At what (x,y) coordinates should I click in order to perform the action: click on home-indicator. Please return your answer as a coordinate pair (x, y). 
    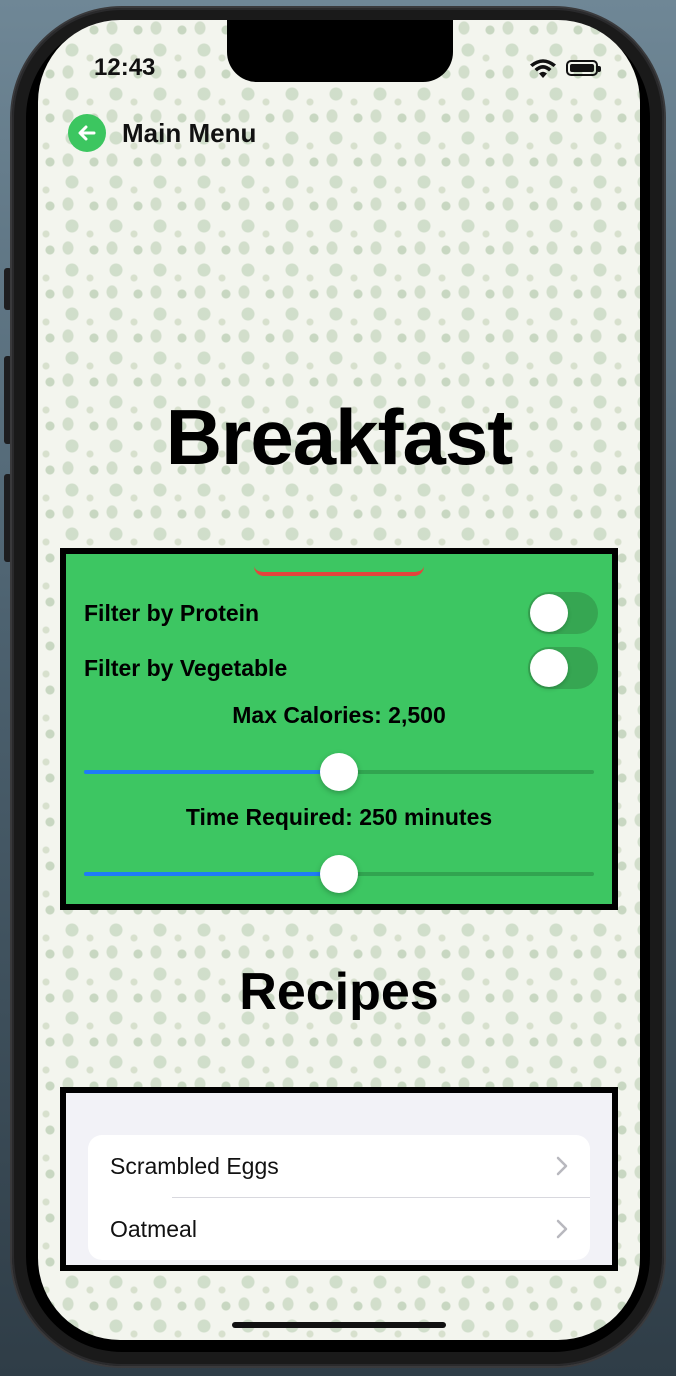
    Looking at the image, I should click on (339, 1325).